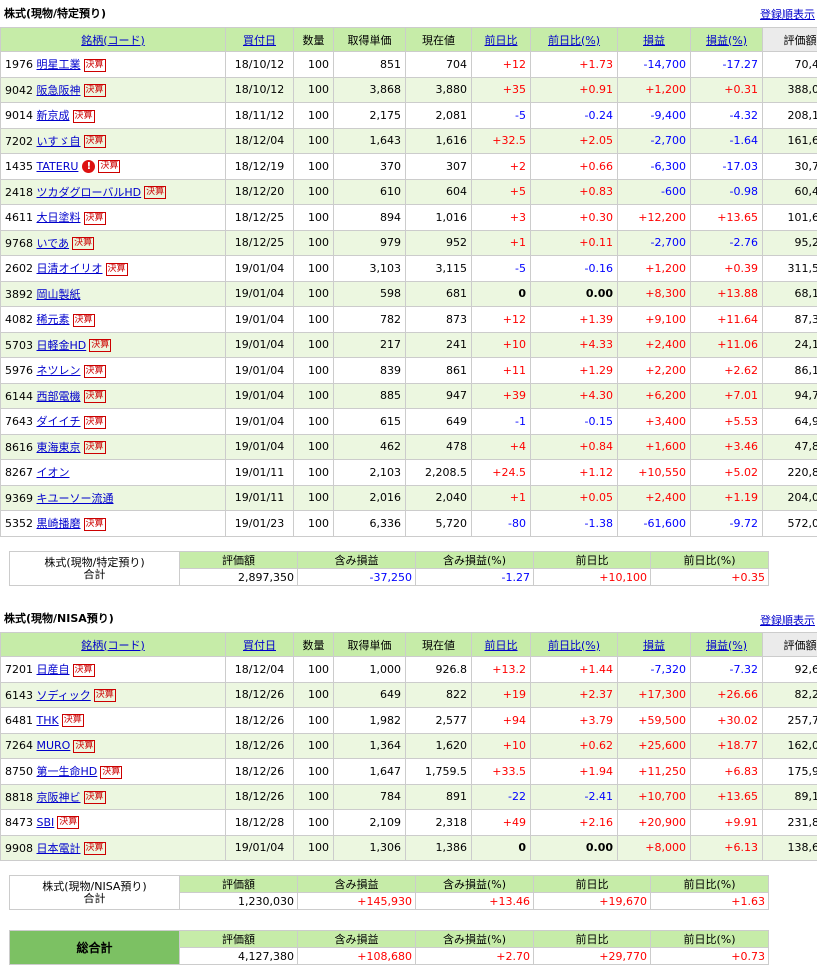 This screenshot has height=975, width=817. Describe the element at coordinates (113, 720) in the screenshot. I see `stock-name-cell: 6481 THK 決算` at that location.